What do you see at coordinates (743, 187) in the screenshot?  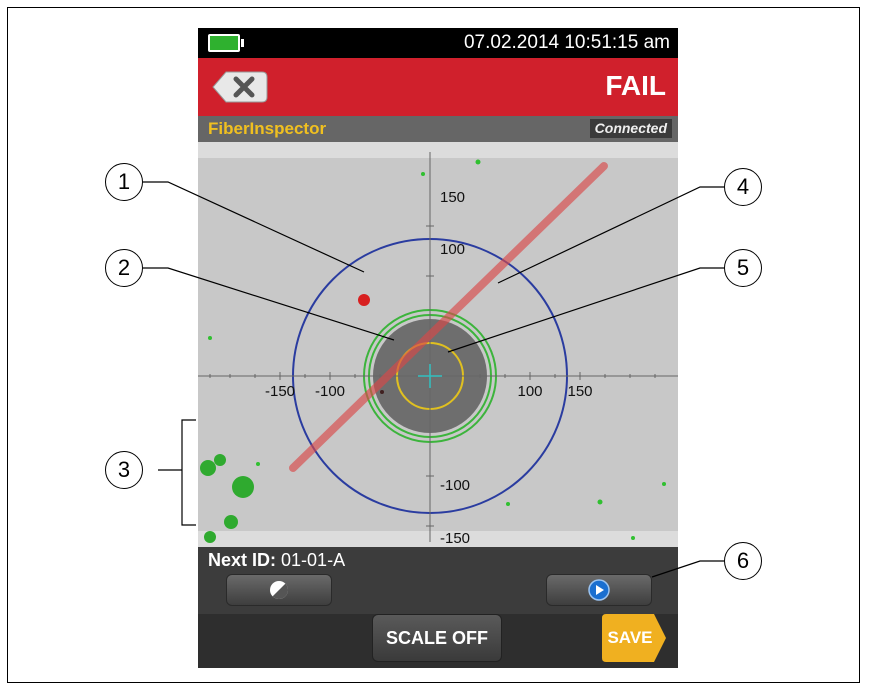 I see `callout-4: 4` at bounding box center [743, 187].